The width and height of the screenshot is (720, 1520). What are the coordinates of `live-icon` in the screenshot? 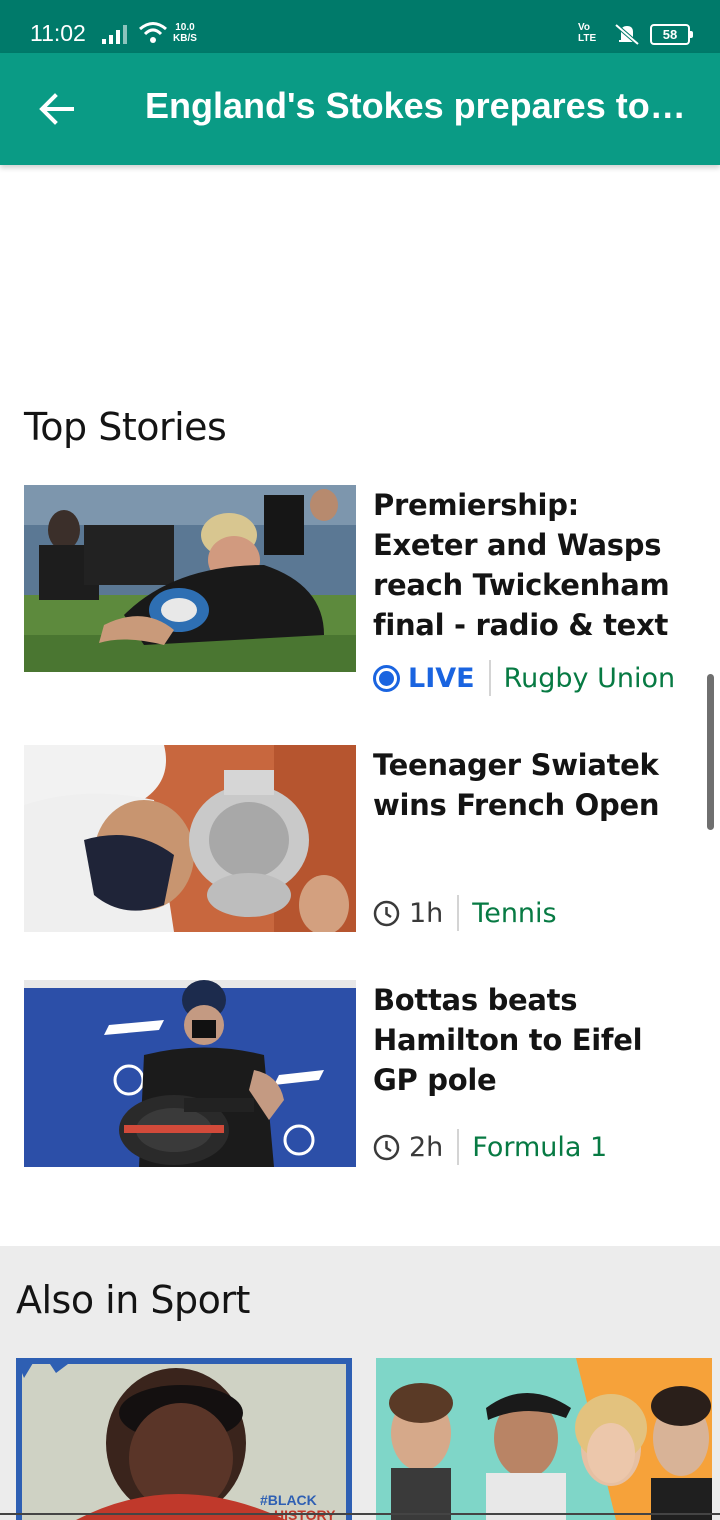 It's located at (386, 678).